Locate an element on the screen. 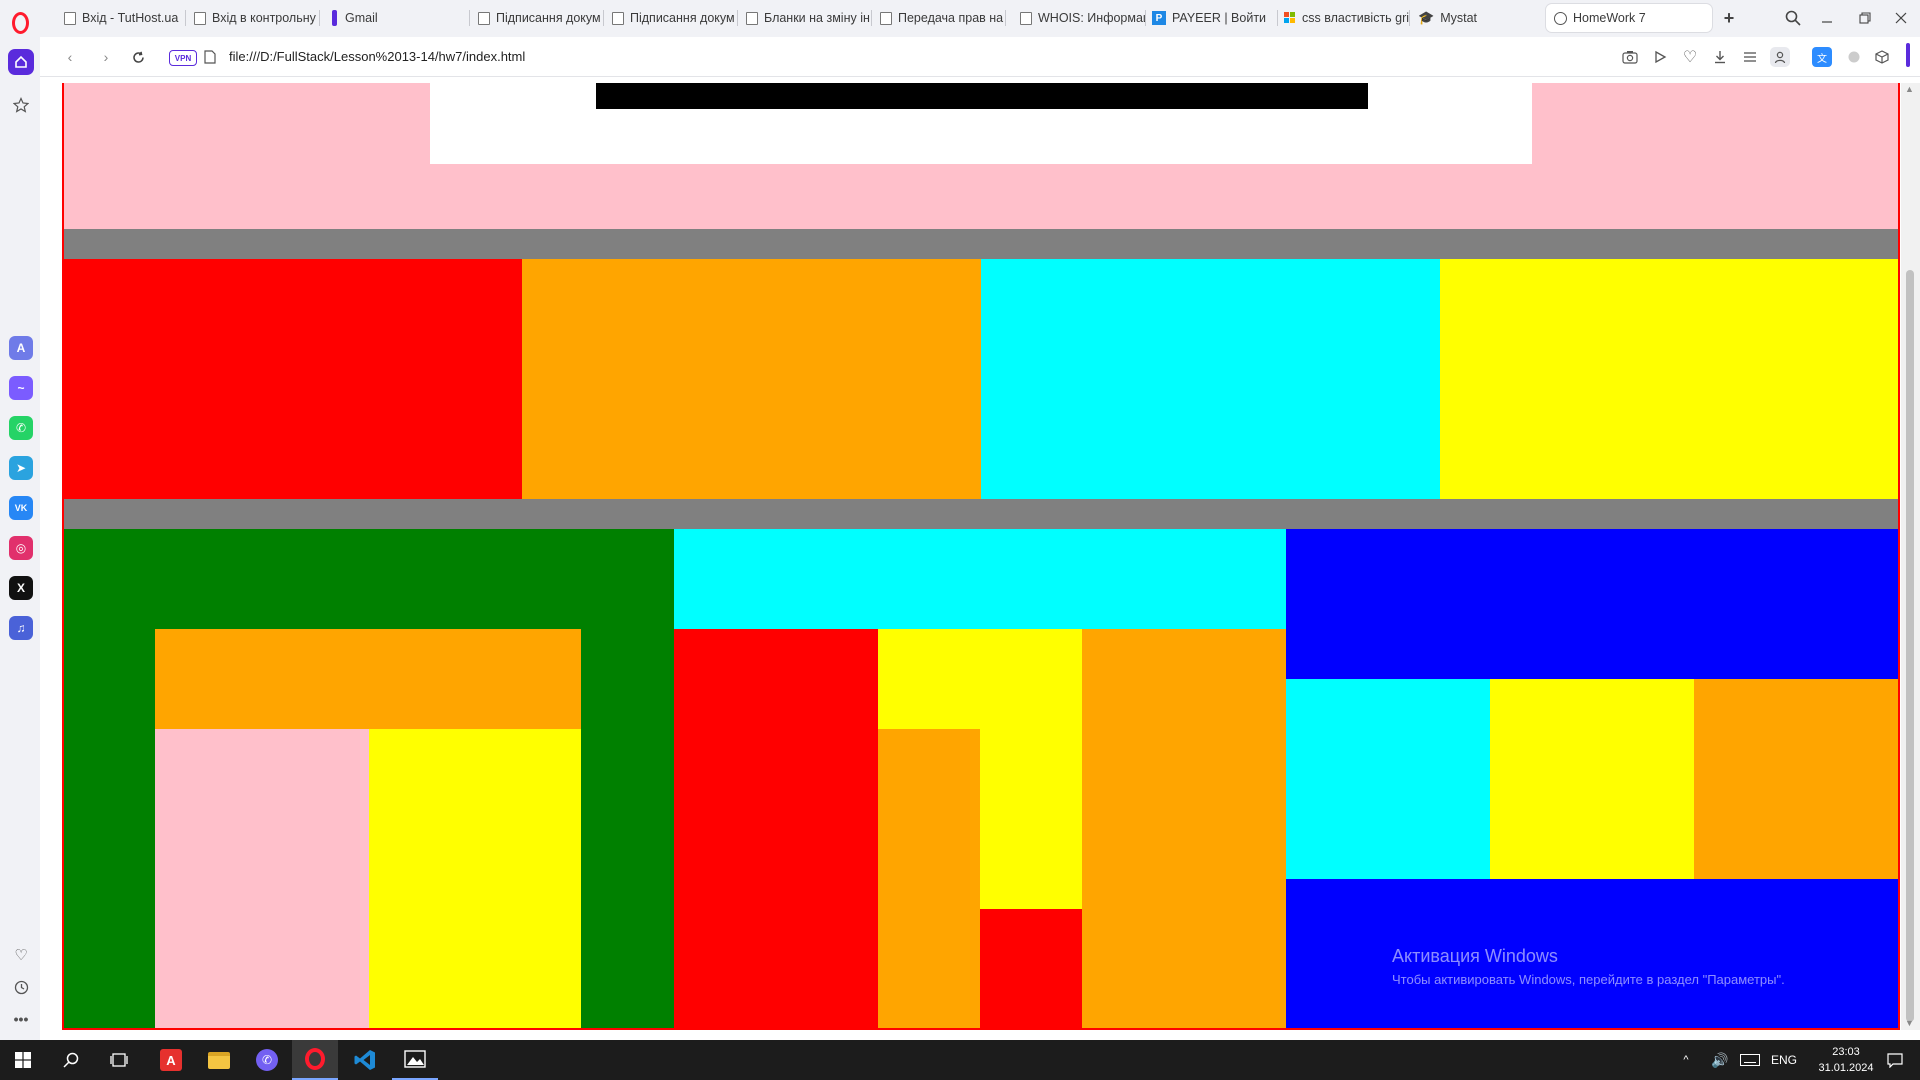 The height and width of the screenshot is (1080, 1920). close-icon is located at coordinates (1901, 18).